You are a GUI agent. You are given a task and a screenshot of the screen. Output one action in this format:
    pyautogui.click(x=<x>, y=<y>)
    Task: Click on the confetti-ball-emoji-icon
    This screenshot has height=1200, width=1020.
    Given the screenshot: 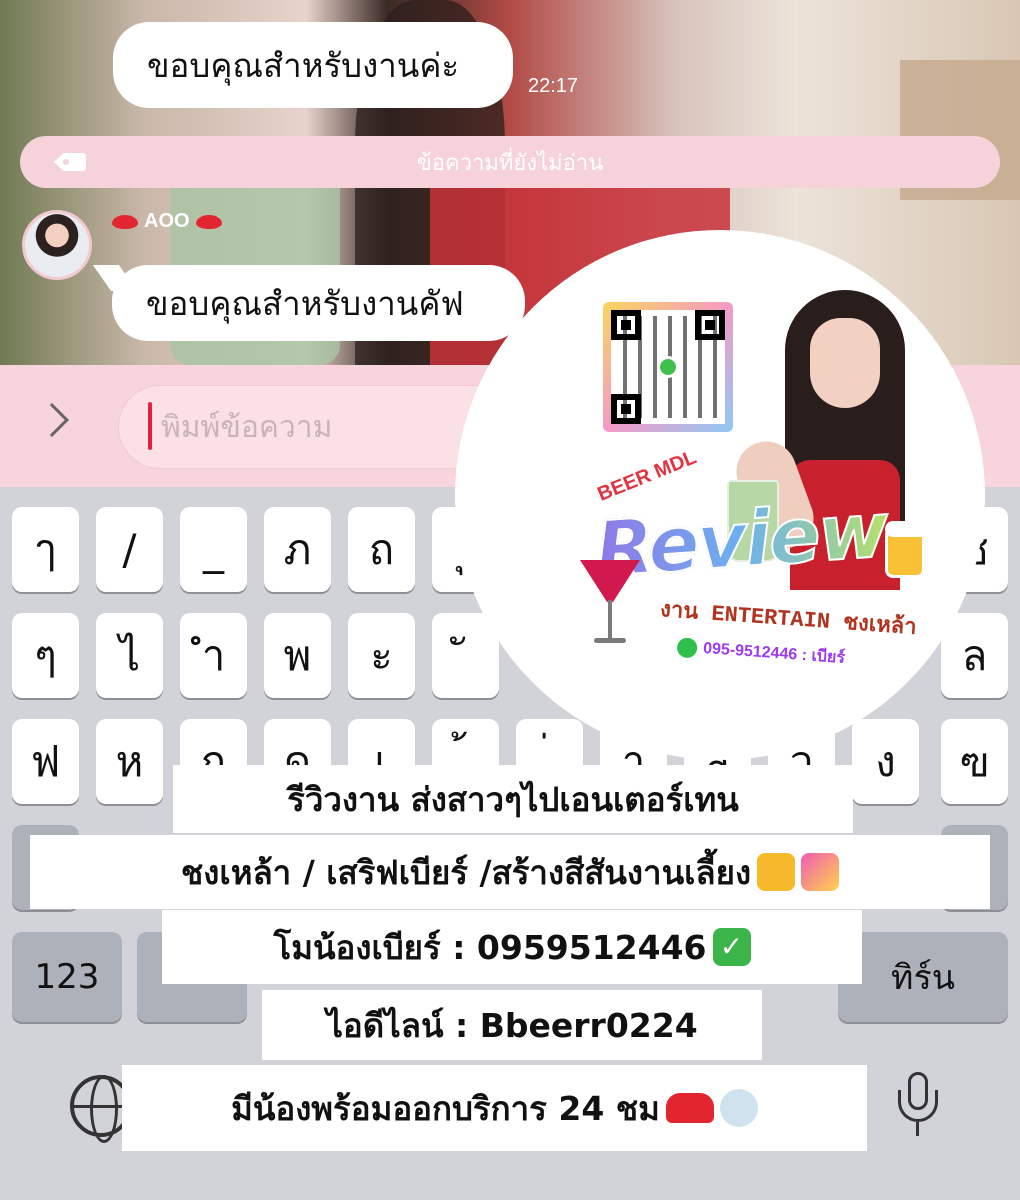 What is the action you would take?
    pyautogui.click(x=820, y=872)
    